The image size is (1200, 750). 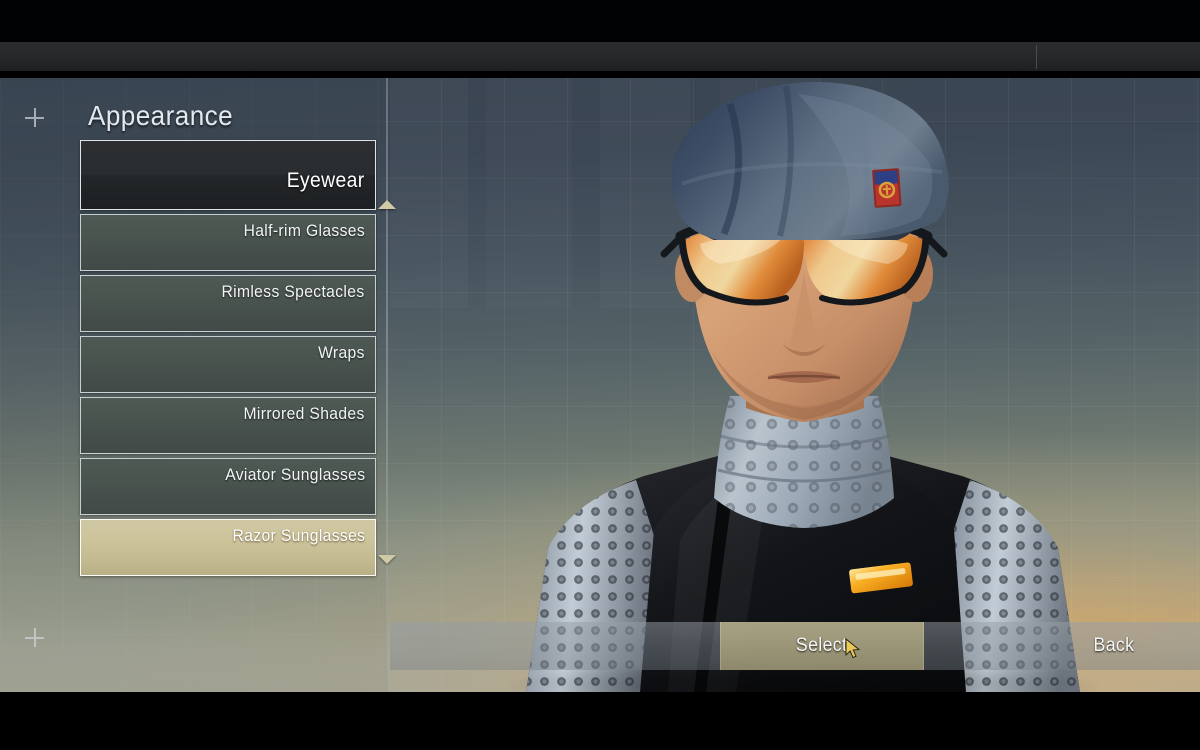 I want to click on back-button-label: Back, so click(x=1114, y=645).